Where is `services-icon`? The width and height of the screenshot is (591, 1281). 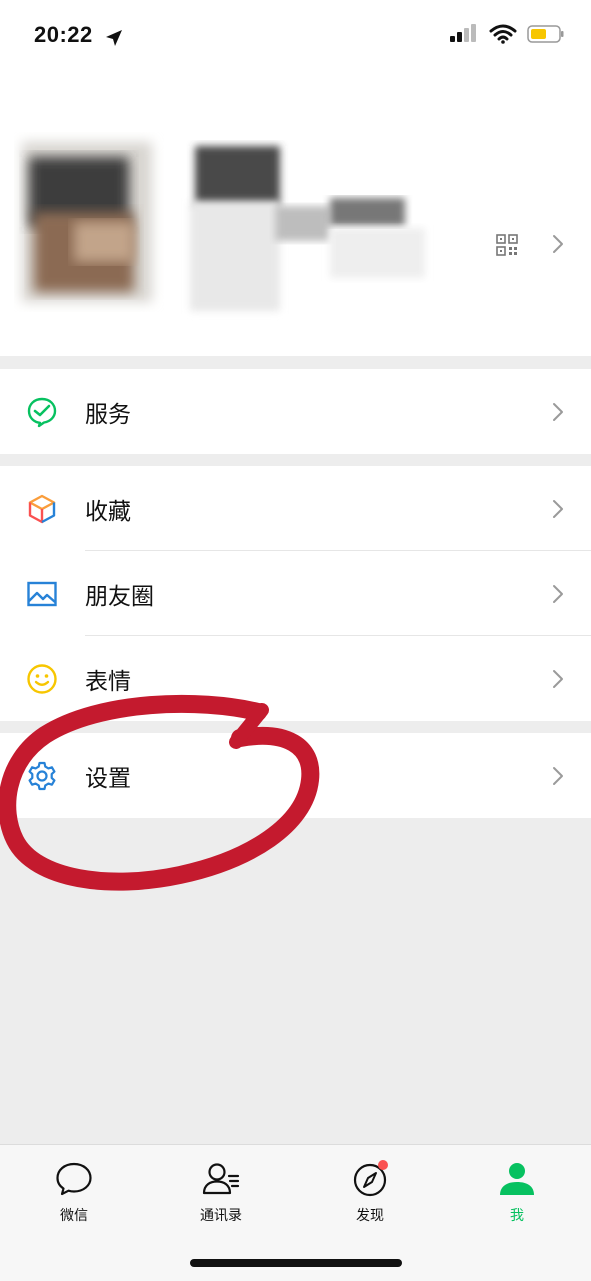 services-icon is located at coordinates (42, 412).